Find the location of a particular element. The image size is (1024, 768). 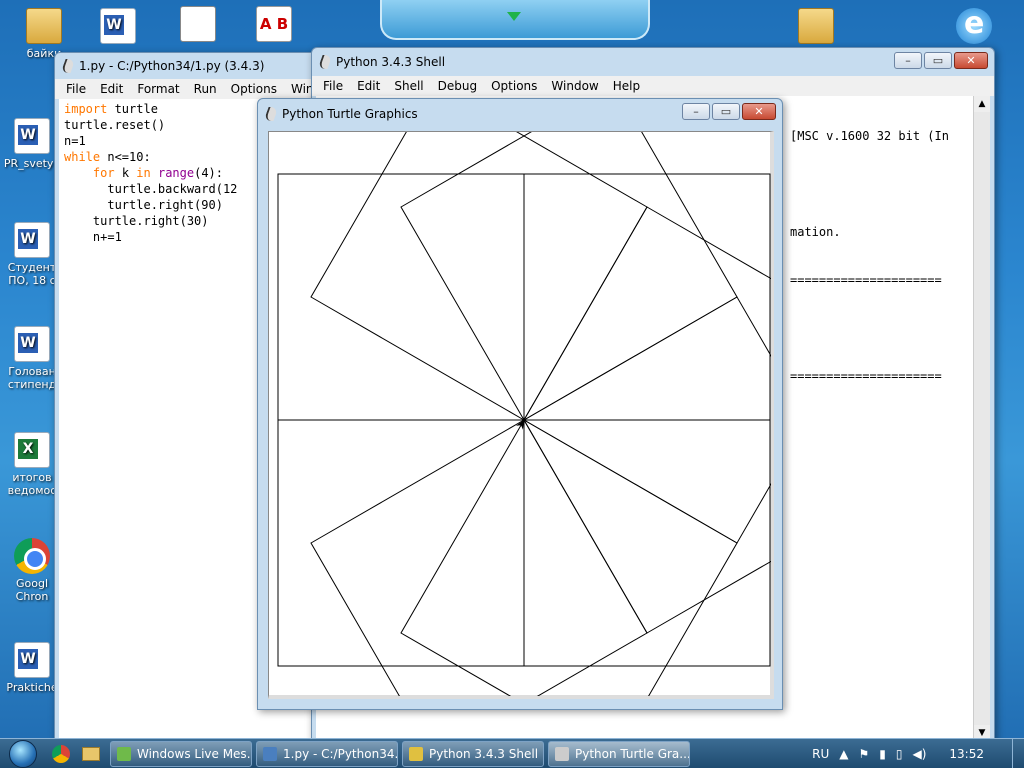

desktop-icon-top-folder is located at coordinates (816, 27).